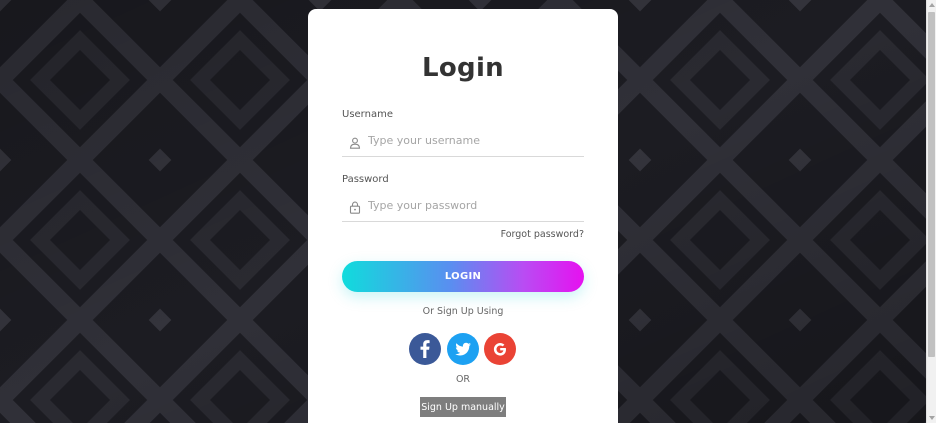  What do you see at coordinates (365, 179) in the screenshot?
I see `password-label: Password` at bounding box center [365, 179].